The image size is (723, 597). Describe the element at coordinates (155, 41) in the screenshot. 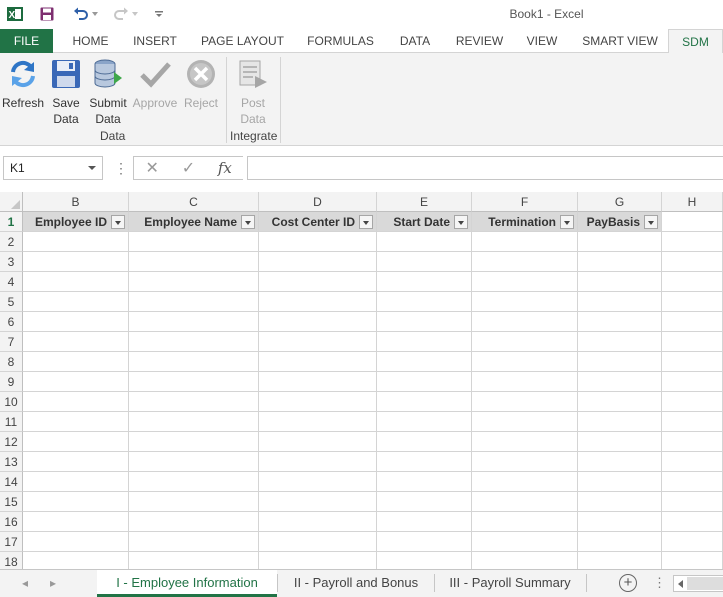

I see `tab-insert: INSERT` at that location.